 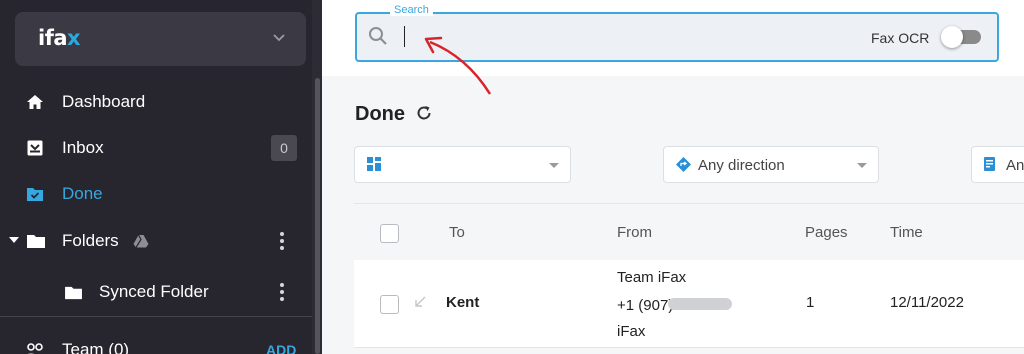 I want to click on search-label: Search, so click(x=411, y=10).